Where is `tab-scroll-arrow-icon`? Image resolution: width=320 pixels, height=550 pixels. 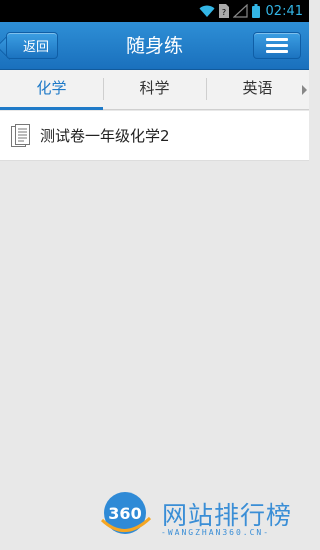
tab-scroll-arrow-icon is located at coordinates (304, 90).